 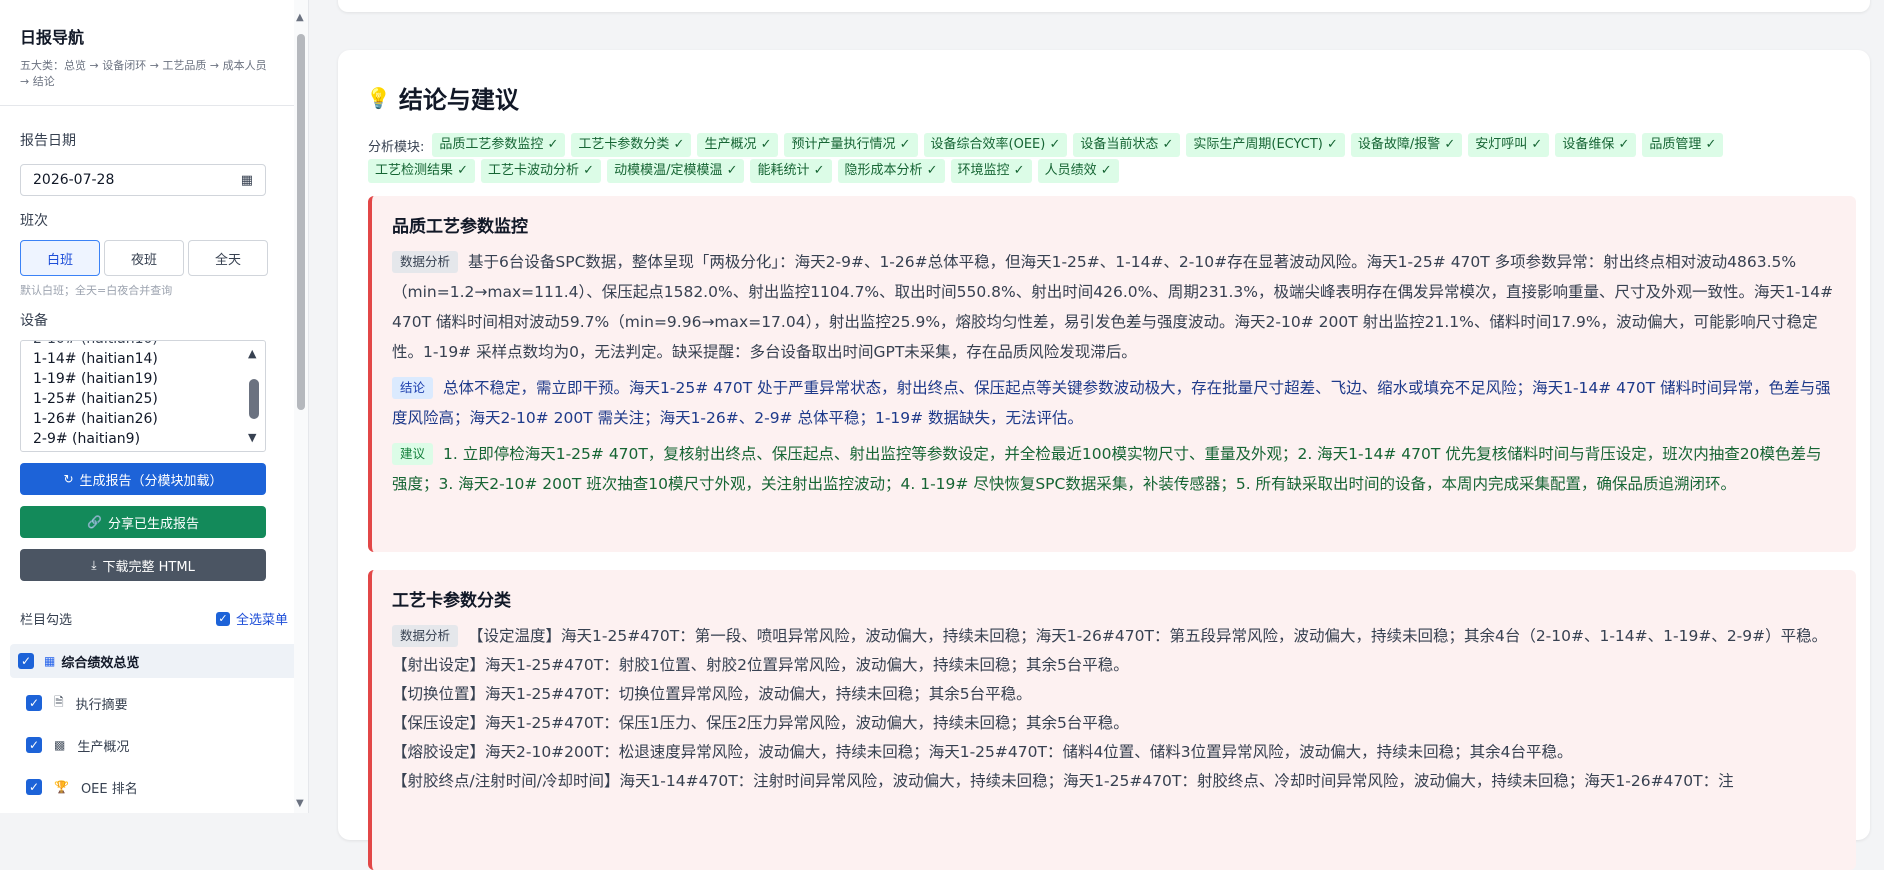 What do you see at coordinates (154, 745) in the screenshot?
I see `menu-item-production: ✓ ▩ 生产概况` at bounding box center [154, 745].